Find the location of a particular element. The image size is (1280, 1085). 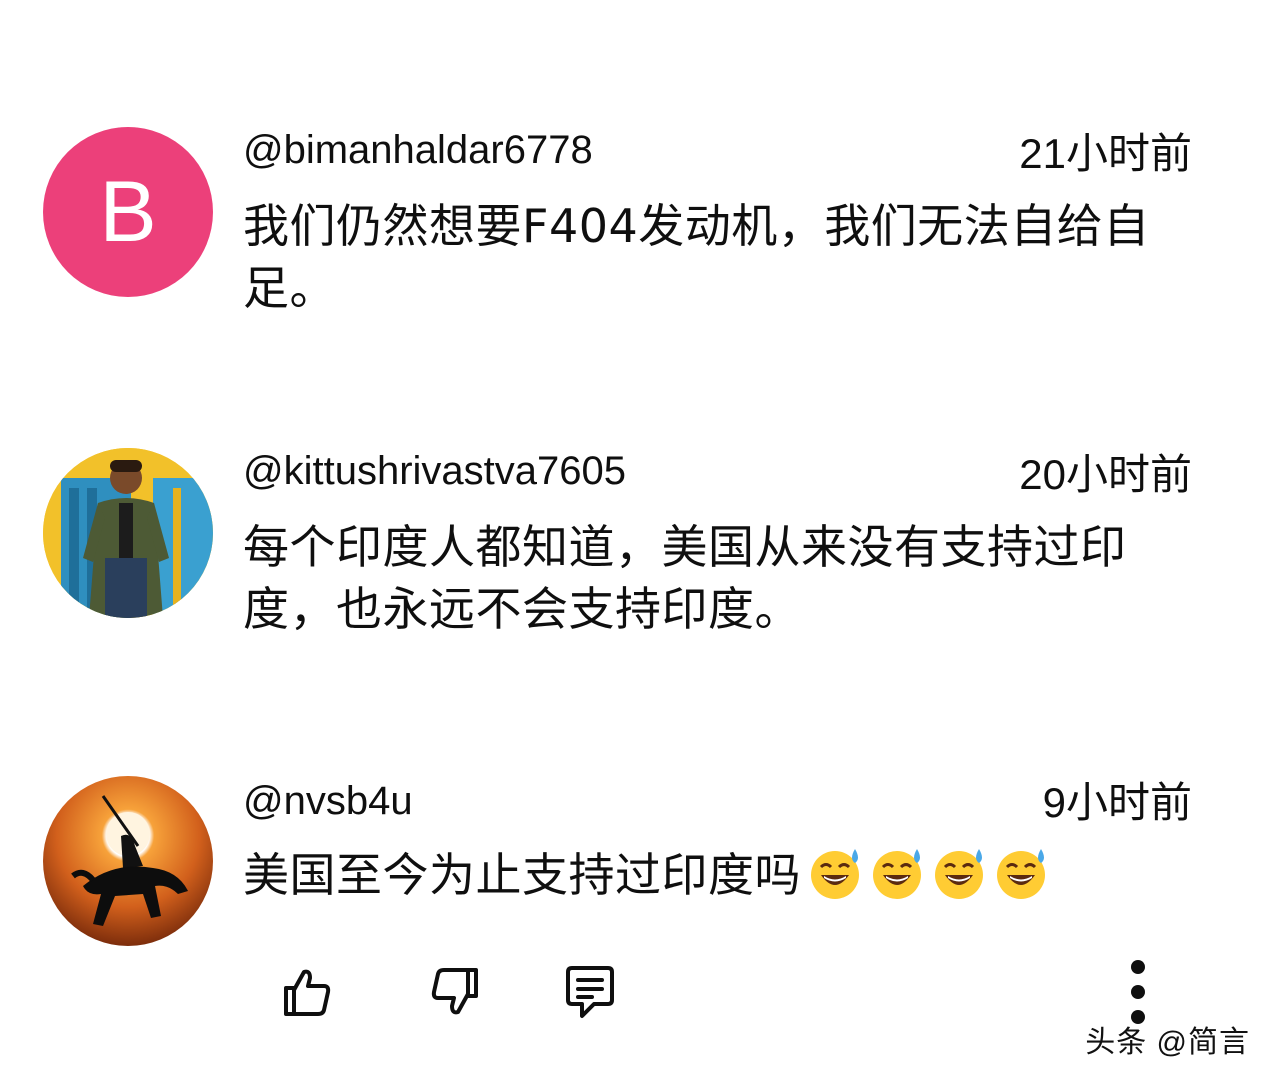

thumbs-up-icon is located at coordinates (307, 992).